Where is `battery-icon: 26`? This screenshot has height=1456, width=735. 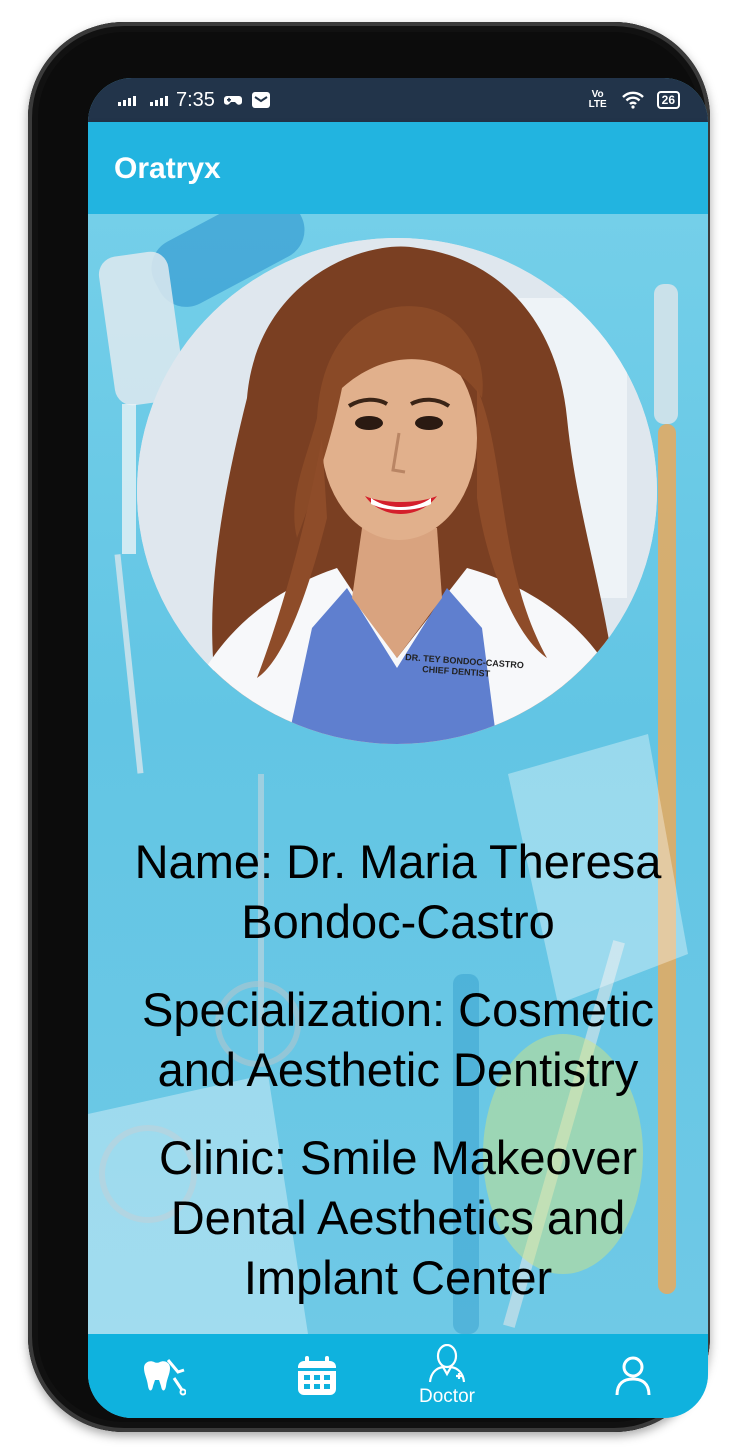
battery-icon: 26 is located at coordinates (668, 100).